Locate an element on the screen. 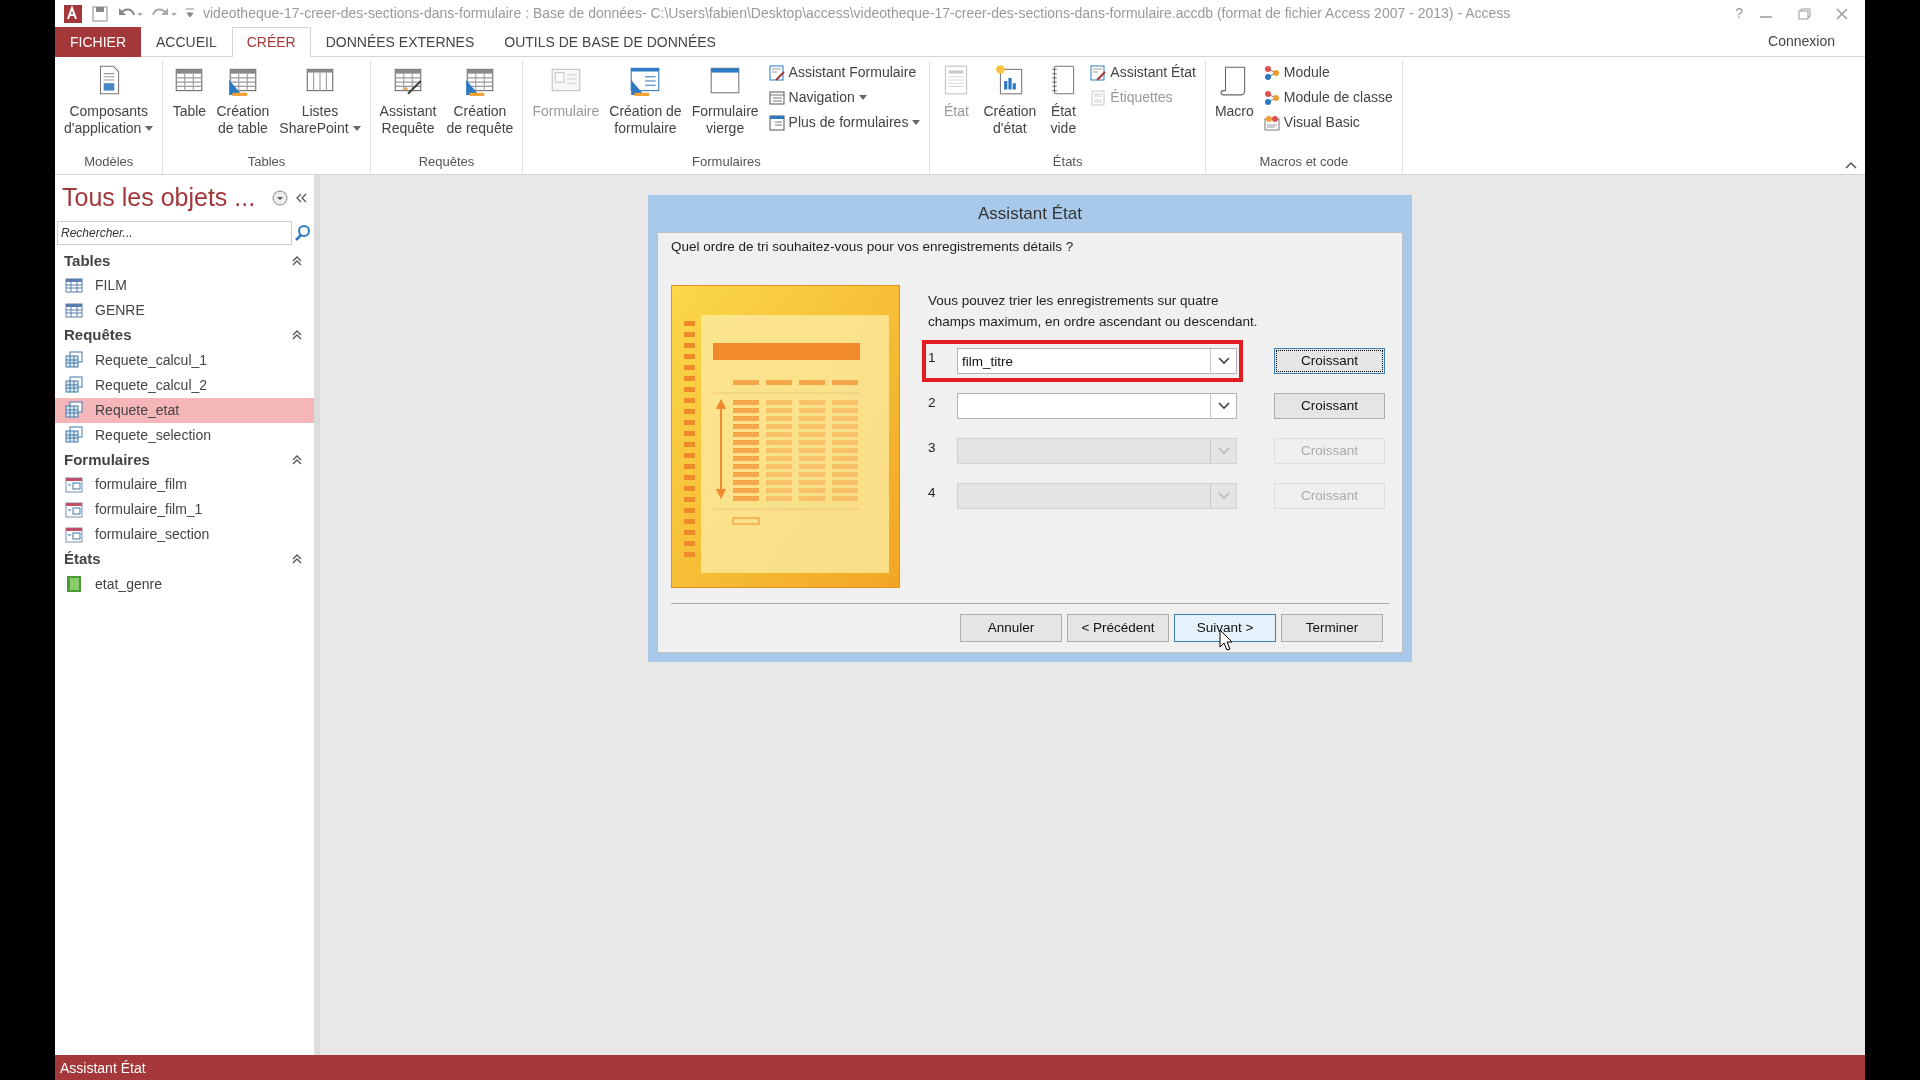  ribbon-tab: OUTILS DE BASE DE DONNÉES is located at coordinates (610, 42).